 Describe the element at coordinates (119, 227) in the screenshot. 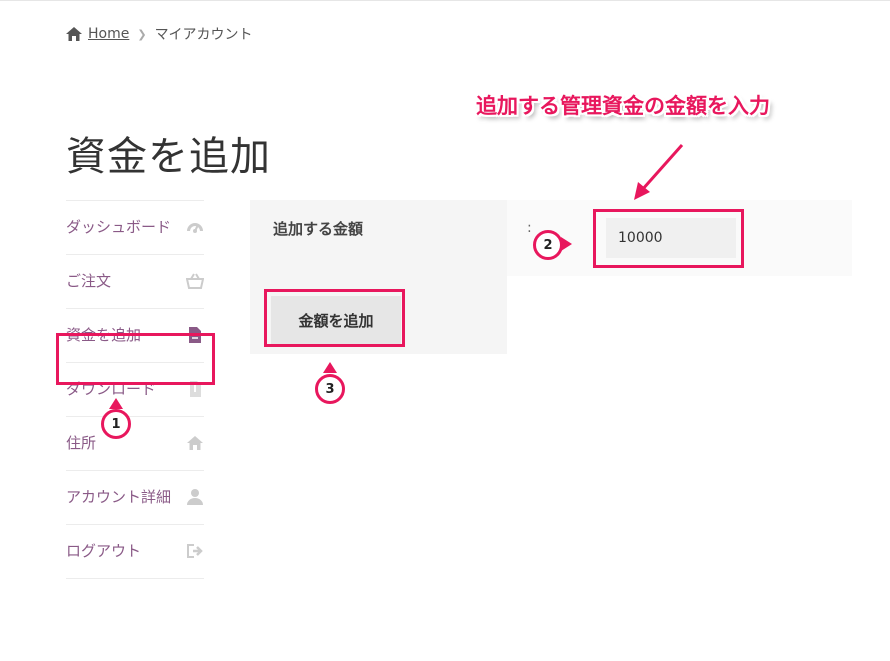

I see `sidebar-item-label: ダッシュボード` at that location.